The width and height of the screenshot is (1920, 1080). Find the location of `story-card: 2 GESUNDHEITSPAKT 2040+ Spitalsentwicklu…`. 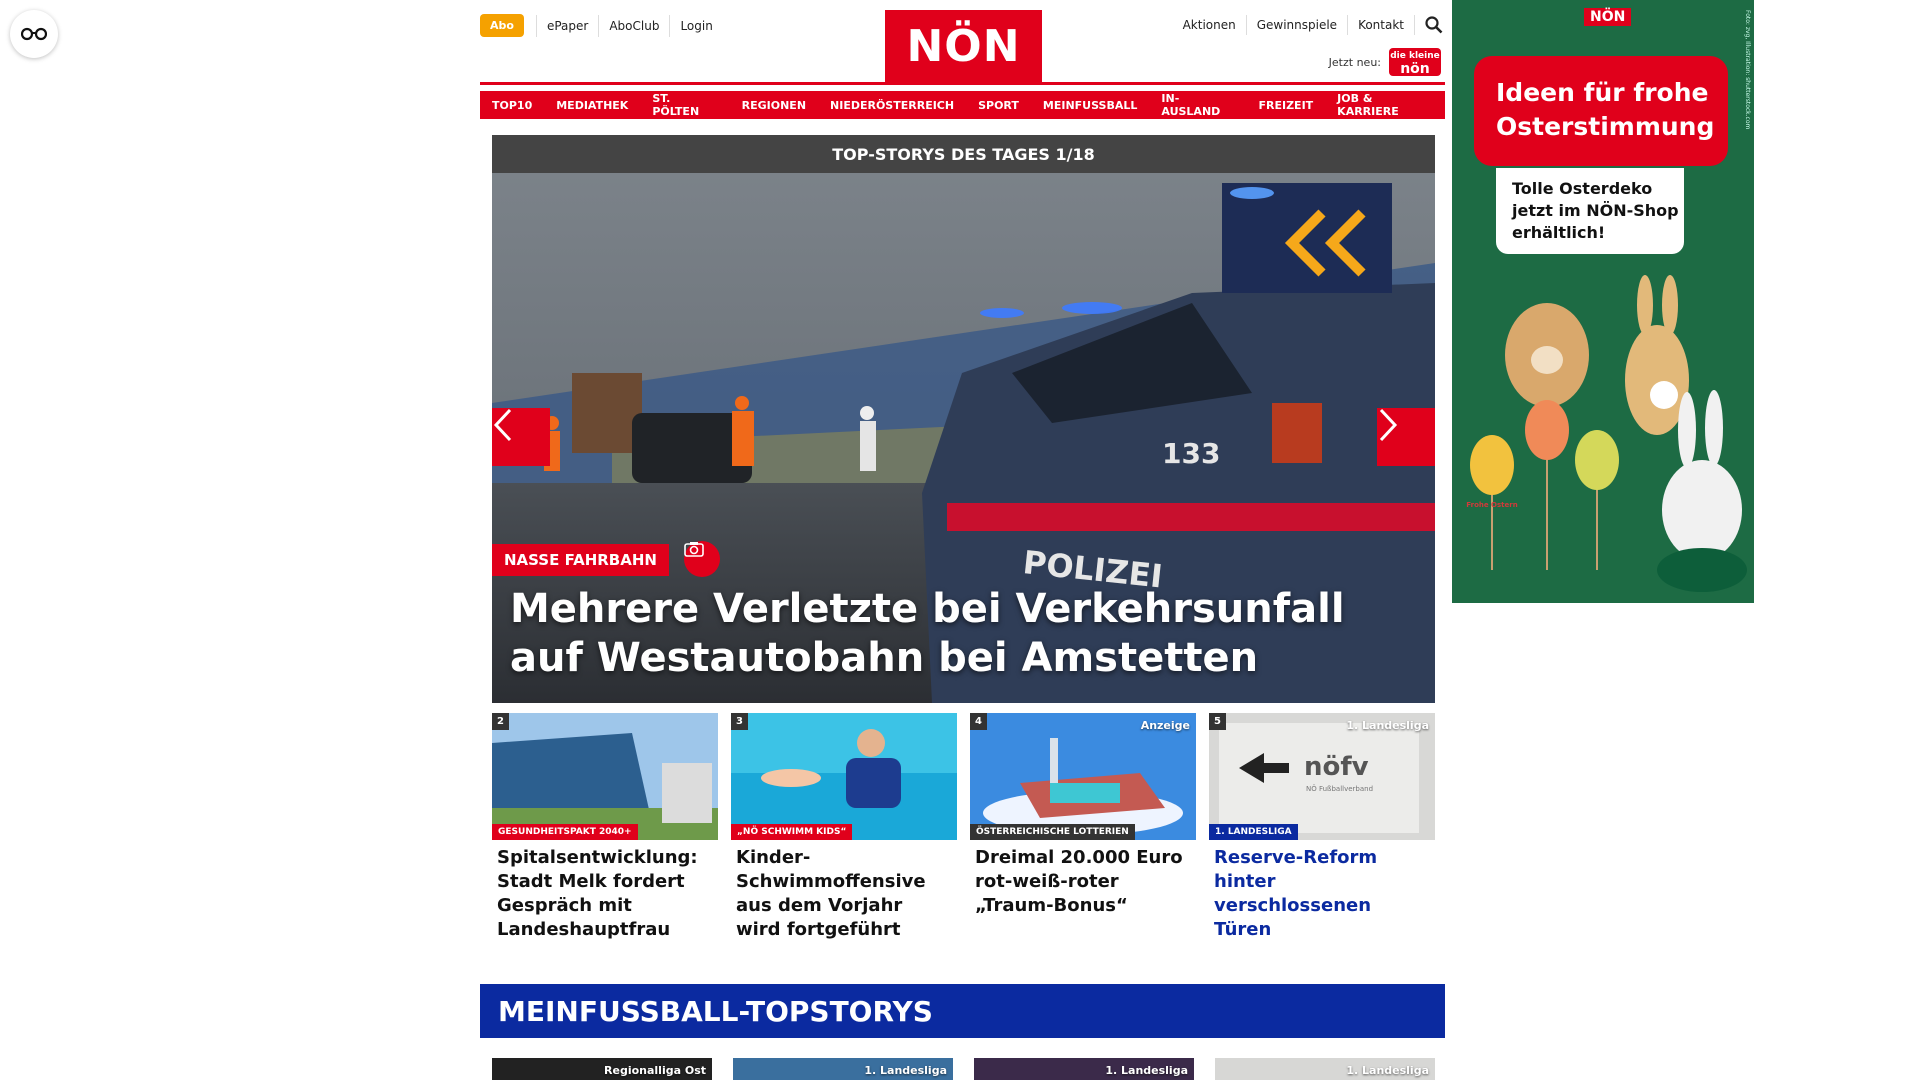

story-card: 2 GESUNDHEITSPAKT 2040+ Spitalsentwicklu… is located at coordinates (605, 827).